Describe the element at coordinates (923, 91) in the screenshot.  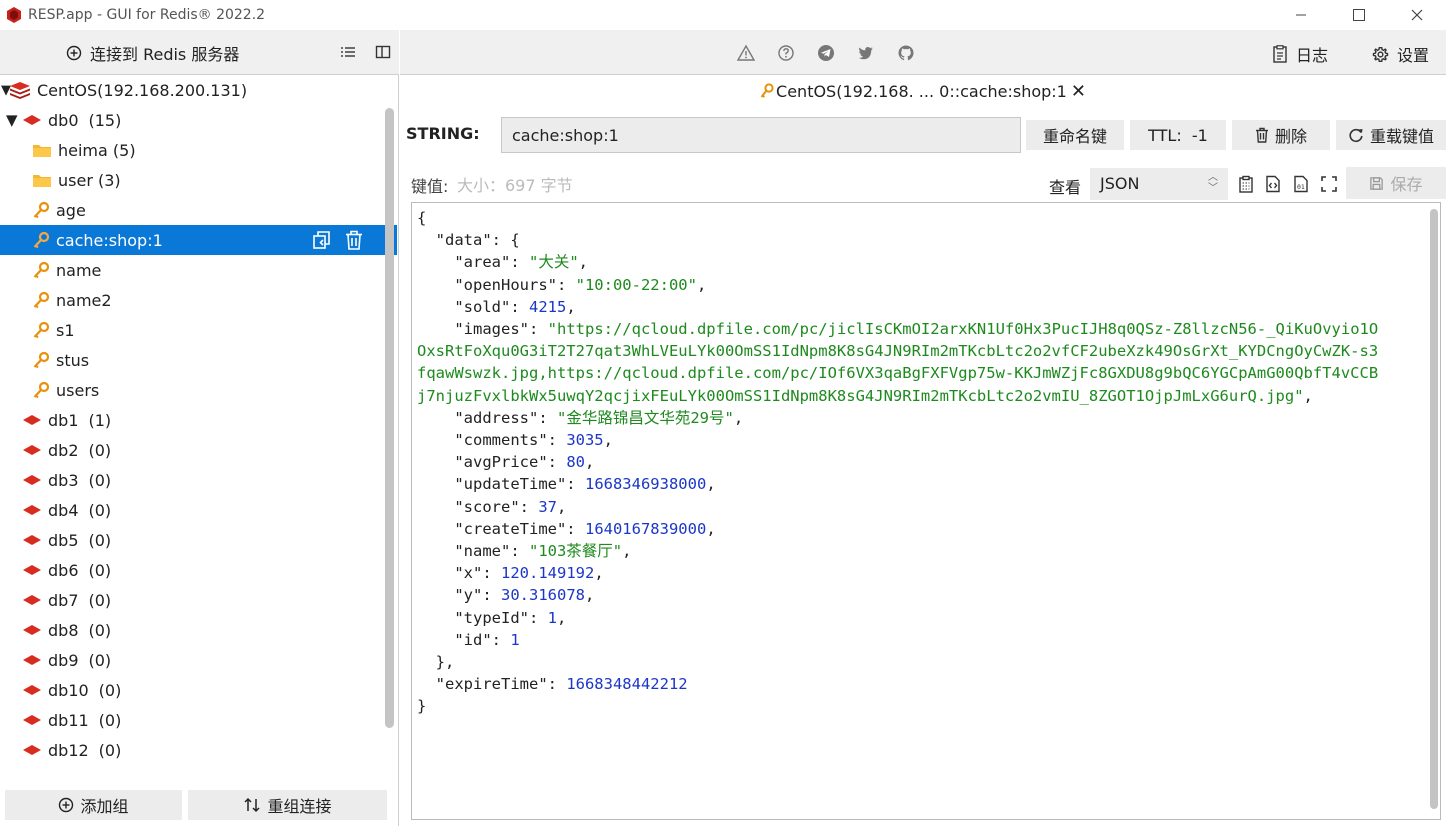
I see `tab-key-view: CentOS(192.168. ... 0::cache:shop:1 ✕` at that location.